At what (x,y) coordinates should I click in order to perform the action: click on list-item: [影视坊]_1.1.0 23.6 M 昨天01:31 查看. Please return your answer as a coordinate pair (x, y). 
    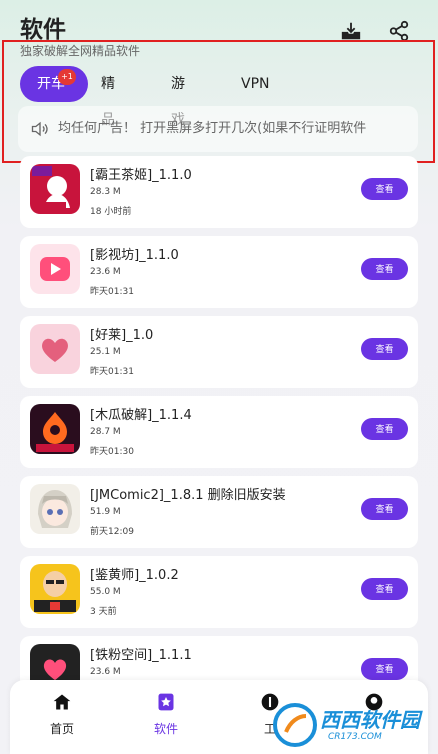
    Looking at the image, I should click on (219, 272).